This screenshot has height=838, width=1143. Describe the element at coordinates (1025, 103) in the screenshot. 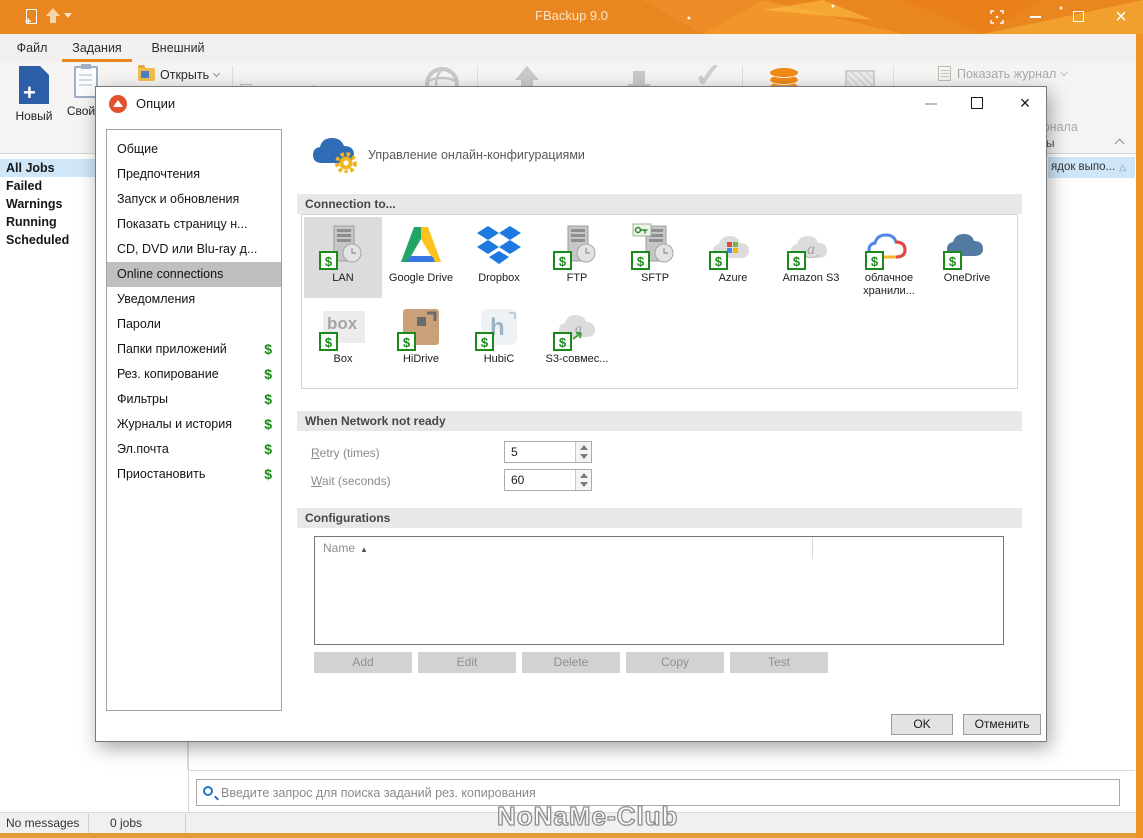

I see `dialog-close-button: ×` at that location.